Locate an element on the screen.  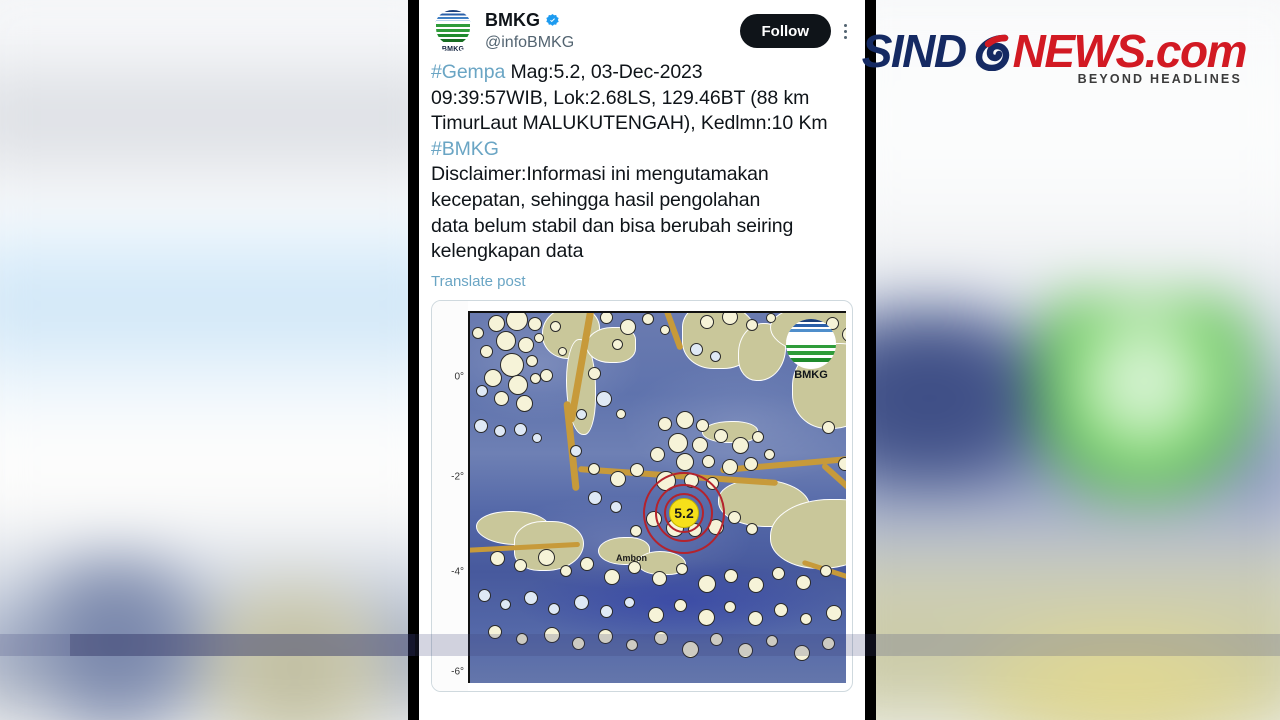
landmass is located at coordinates (730, 431).